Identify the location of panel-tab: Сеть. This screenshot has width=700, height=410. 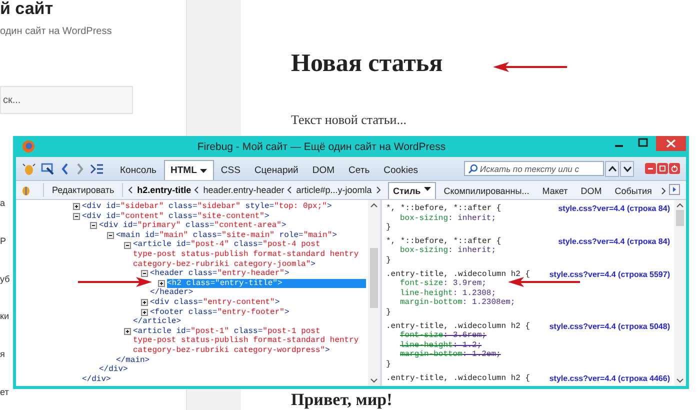
(359, 170).